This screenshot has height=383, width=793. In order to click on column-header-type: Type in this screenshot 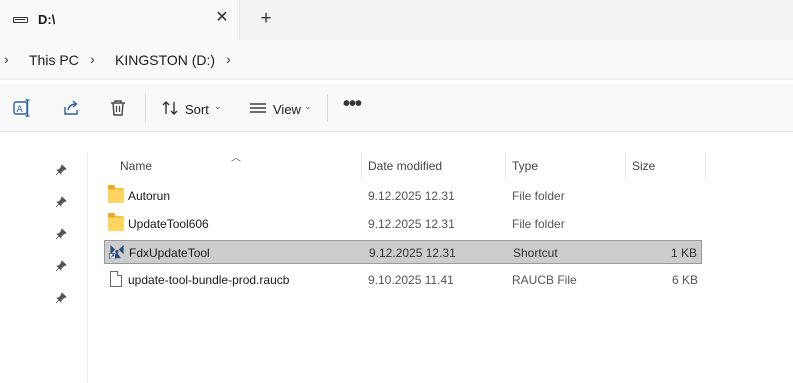, I will do `click(525, 165)`.